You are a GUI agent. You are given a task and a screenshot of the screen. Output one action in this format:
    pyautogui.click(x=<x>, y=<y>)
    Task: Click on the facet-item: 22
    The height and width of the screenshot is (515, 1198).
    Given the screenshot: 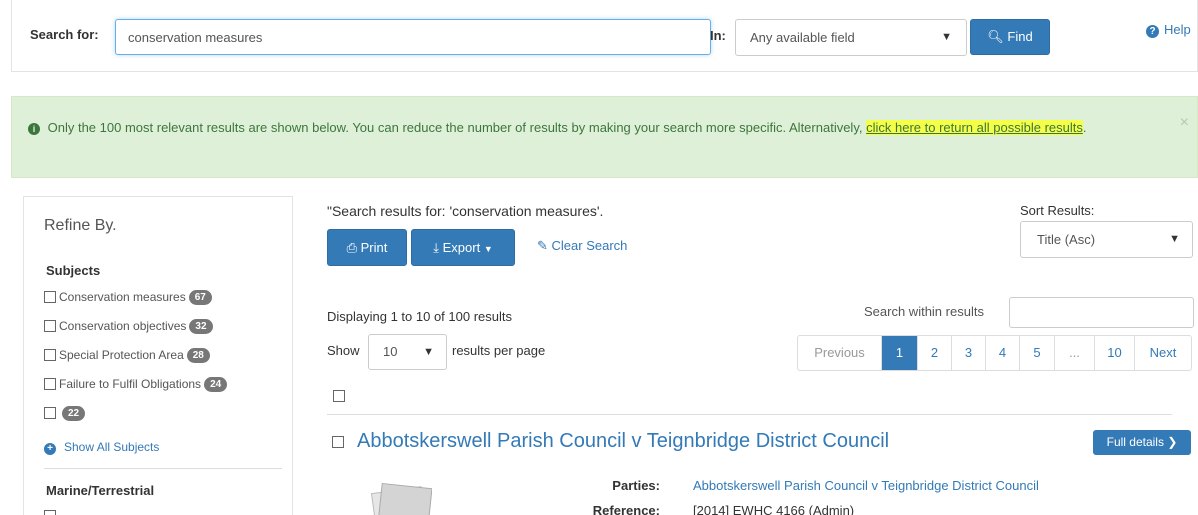 What is the action you would take?
    pyautogui.click(x=65, y=413)
    